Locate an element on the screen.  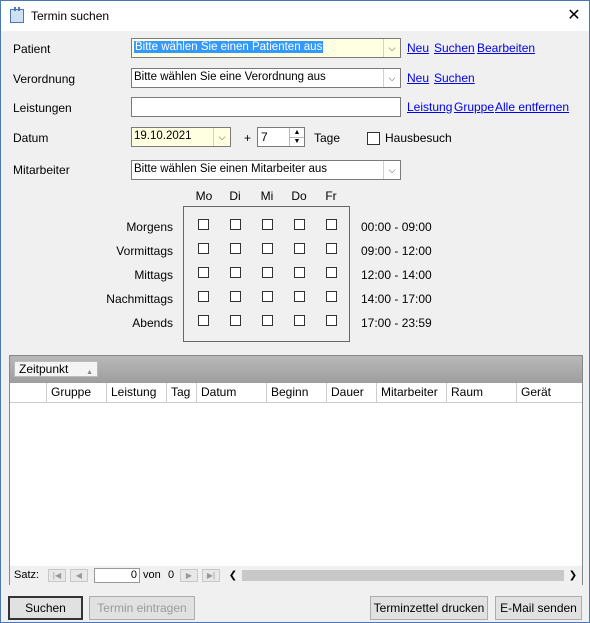
period-nachmittags: Nachmittags is located at coordinates (139, 299).